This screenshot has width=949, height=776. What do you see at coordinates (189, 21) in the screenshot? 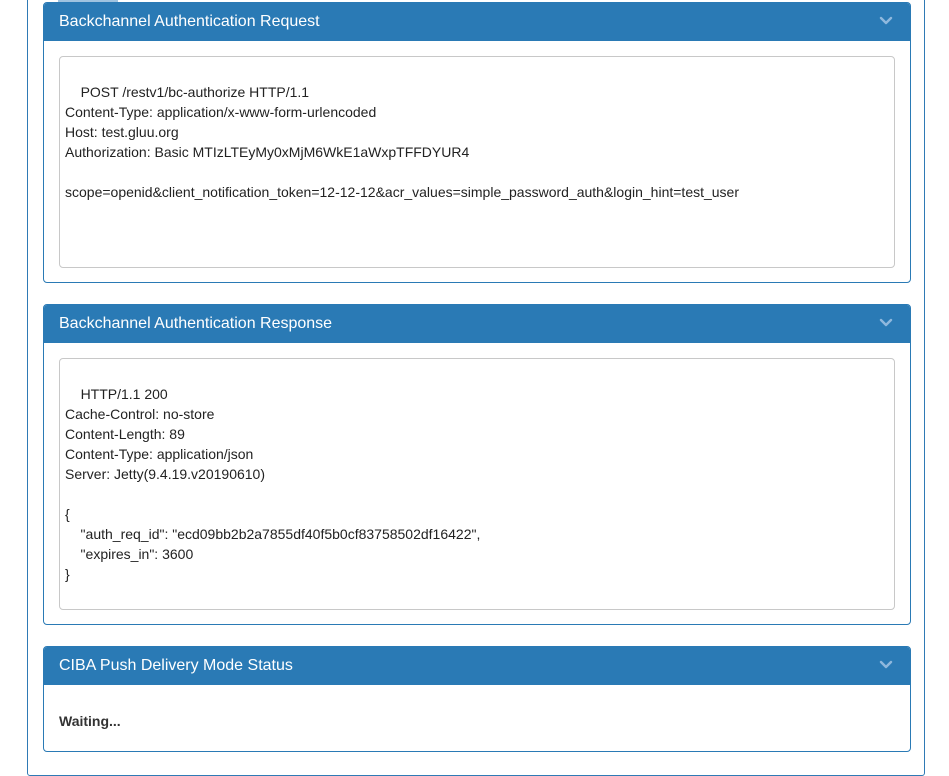
I see `request-panel-title: Backchannel Authentication Request` at bounding box center [189, 21].